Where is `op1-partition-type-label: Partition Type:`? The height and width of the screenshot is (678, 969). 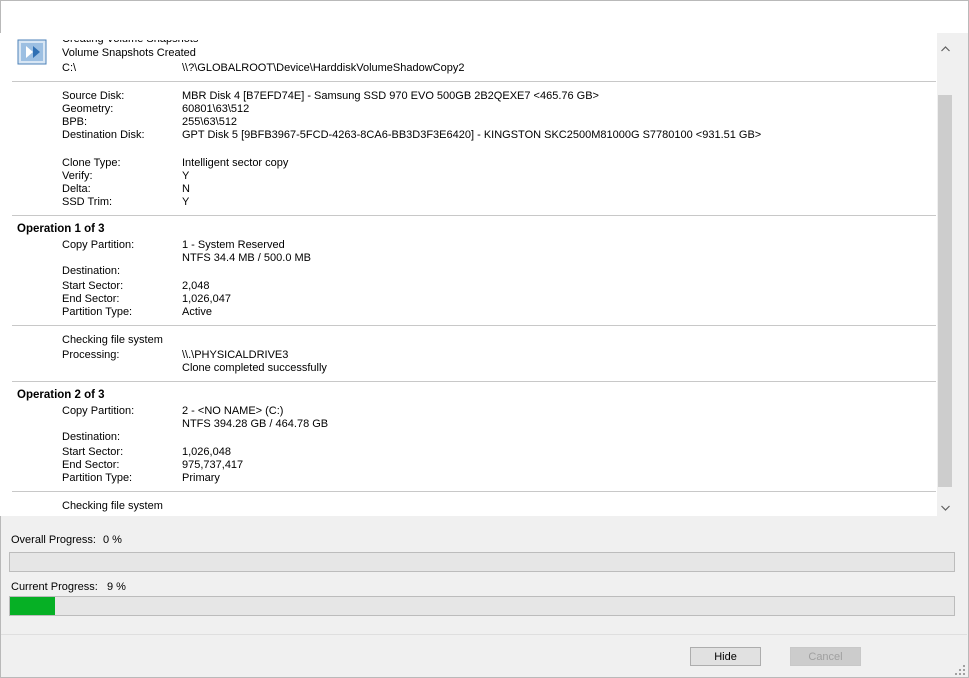 op1-partition-type-label: Partition Type: is located at coordinates (97, 312).